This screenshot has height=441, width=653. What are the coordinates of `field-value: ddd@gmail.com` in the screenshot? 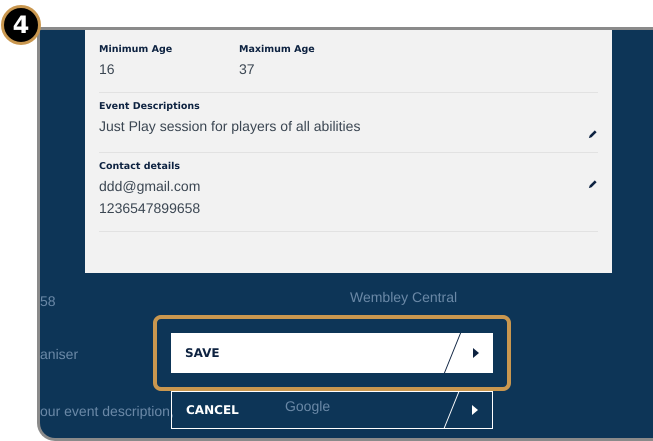 It's located at (149, 186).